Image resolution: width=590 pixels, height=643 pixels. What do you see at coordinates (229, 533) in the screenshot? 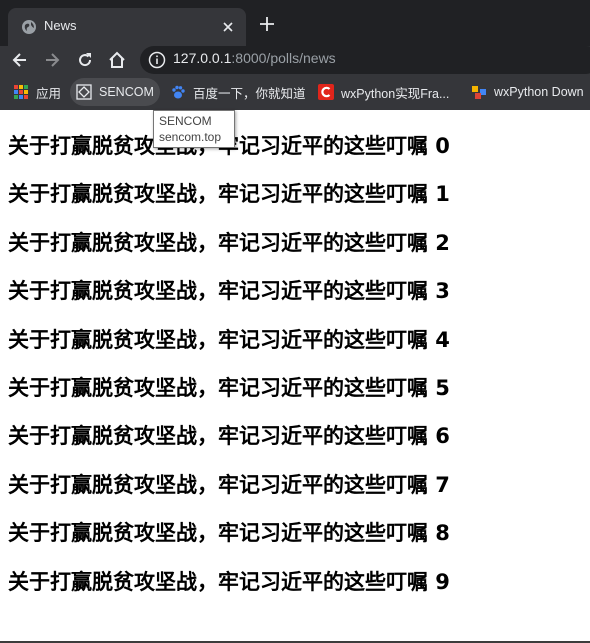
I see `news-item: 关于打赢脱贫攻坚战，牢记习近平的这些叮嘱 8` at bounding box center [229, 533].